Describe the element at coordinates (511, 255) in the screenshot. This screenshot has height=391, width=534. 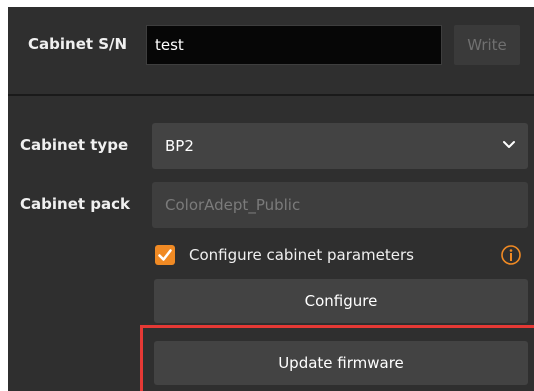
I see `info-icon` at that location.